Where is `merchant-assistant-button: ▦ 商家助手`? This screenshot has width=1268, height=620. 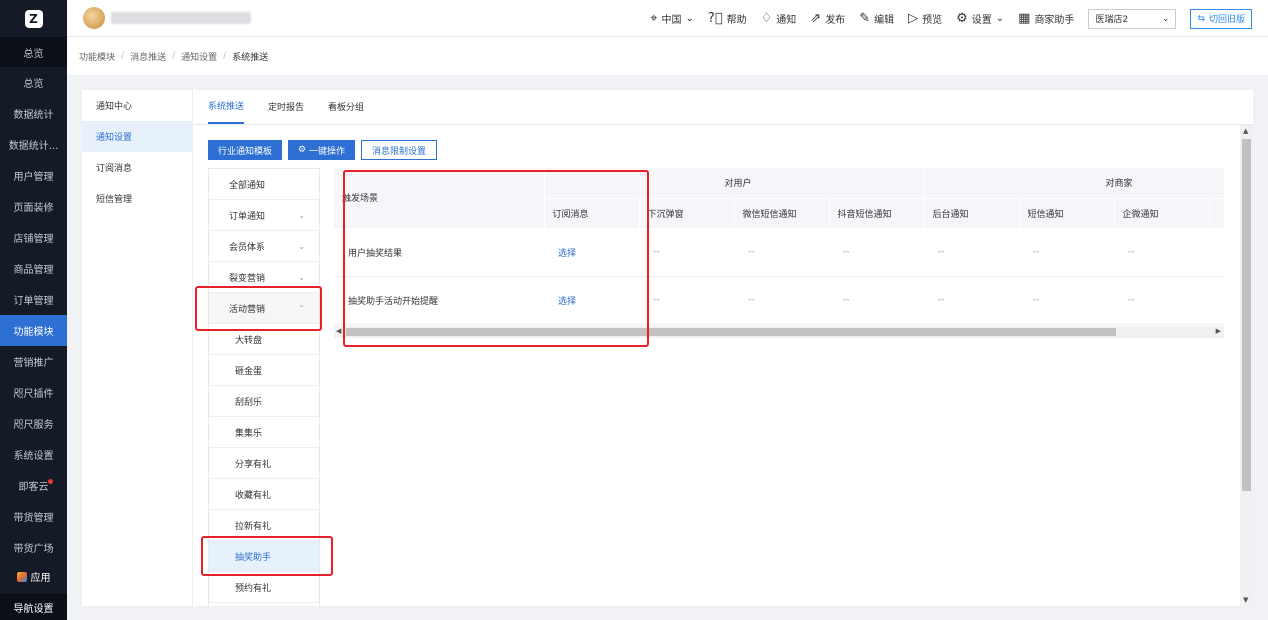 merchant-assistant-button: ▦ 商家助手 is located at coordinates (1046, 18).